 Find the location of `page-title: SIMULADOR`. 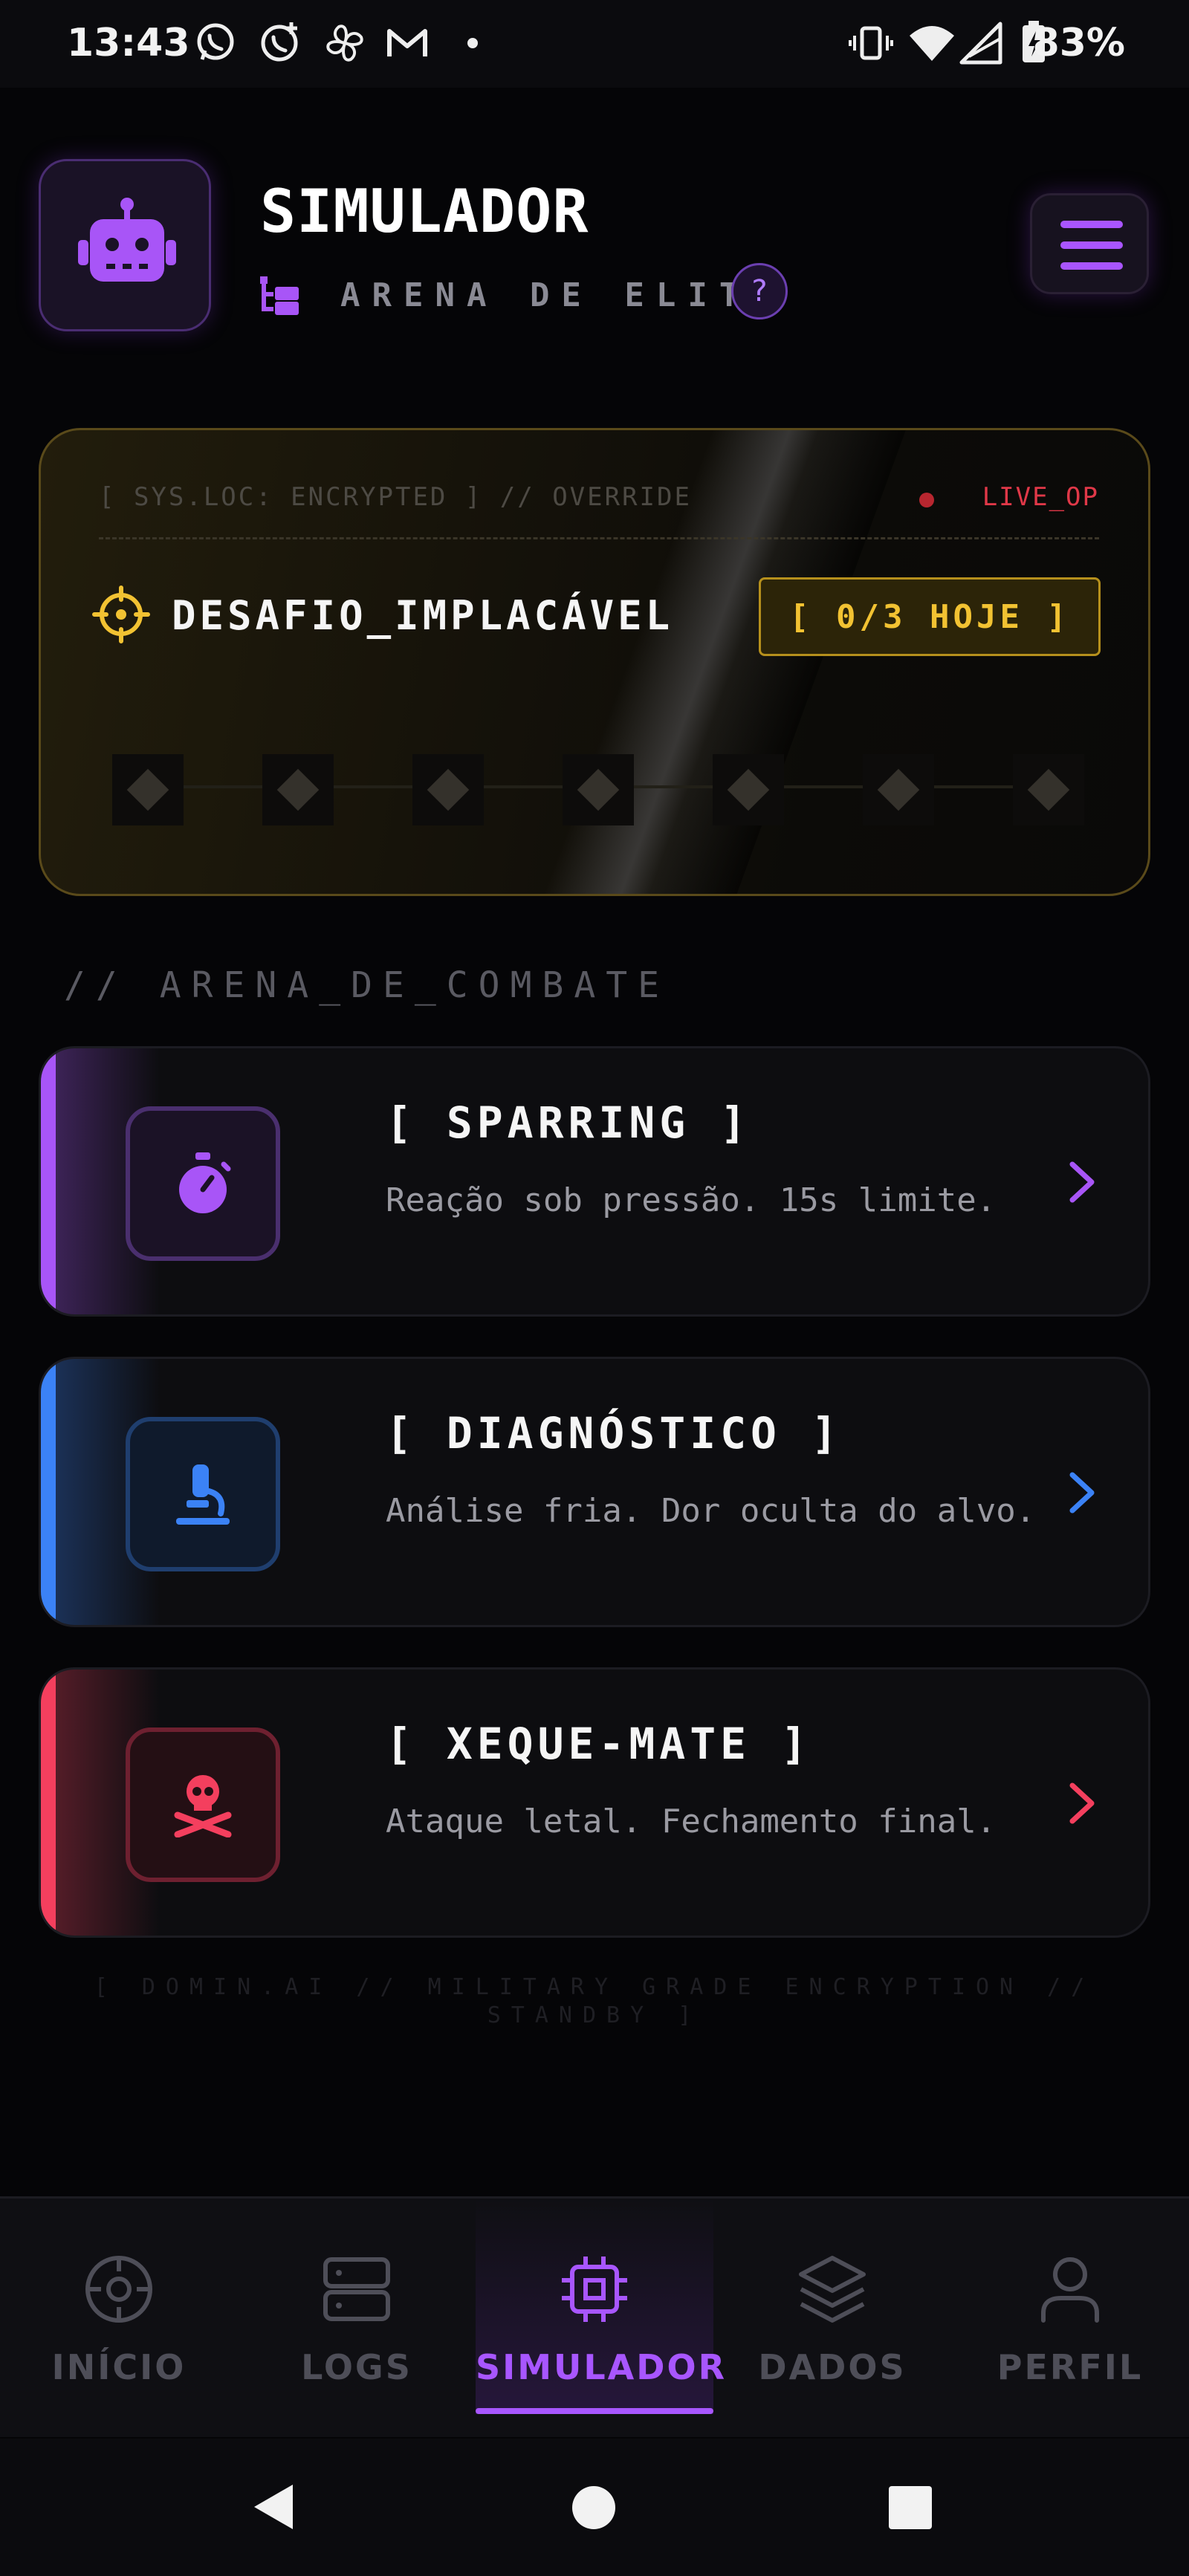

page-title: SIMULADOR is located at coordinates (425, 211).